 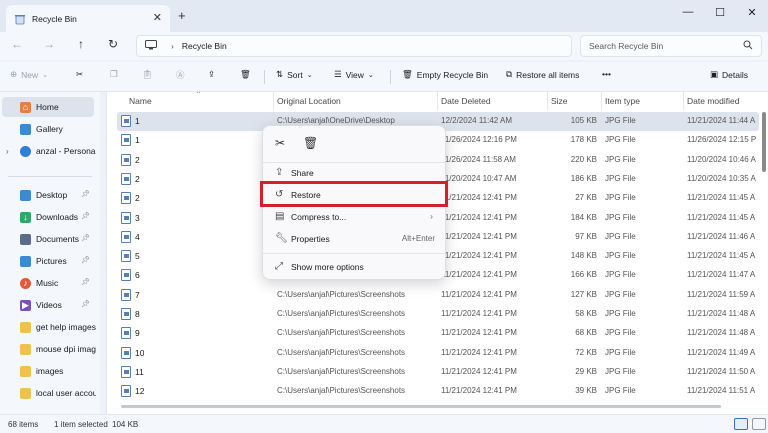 I want to click on pictures-icon, so click(x=25, y=261).